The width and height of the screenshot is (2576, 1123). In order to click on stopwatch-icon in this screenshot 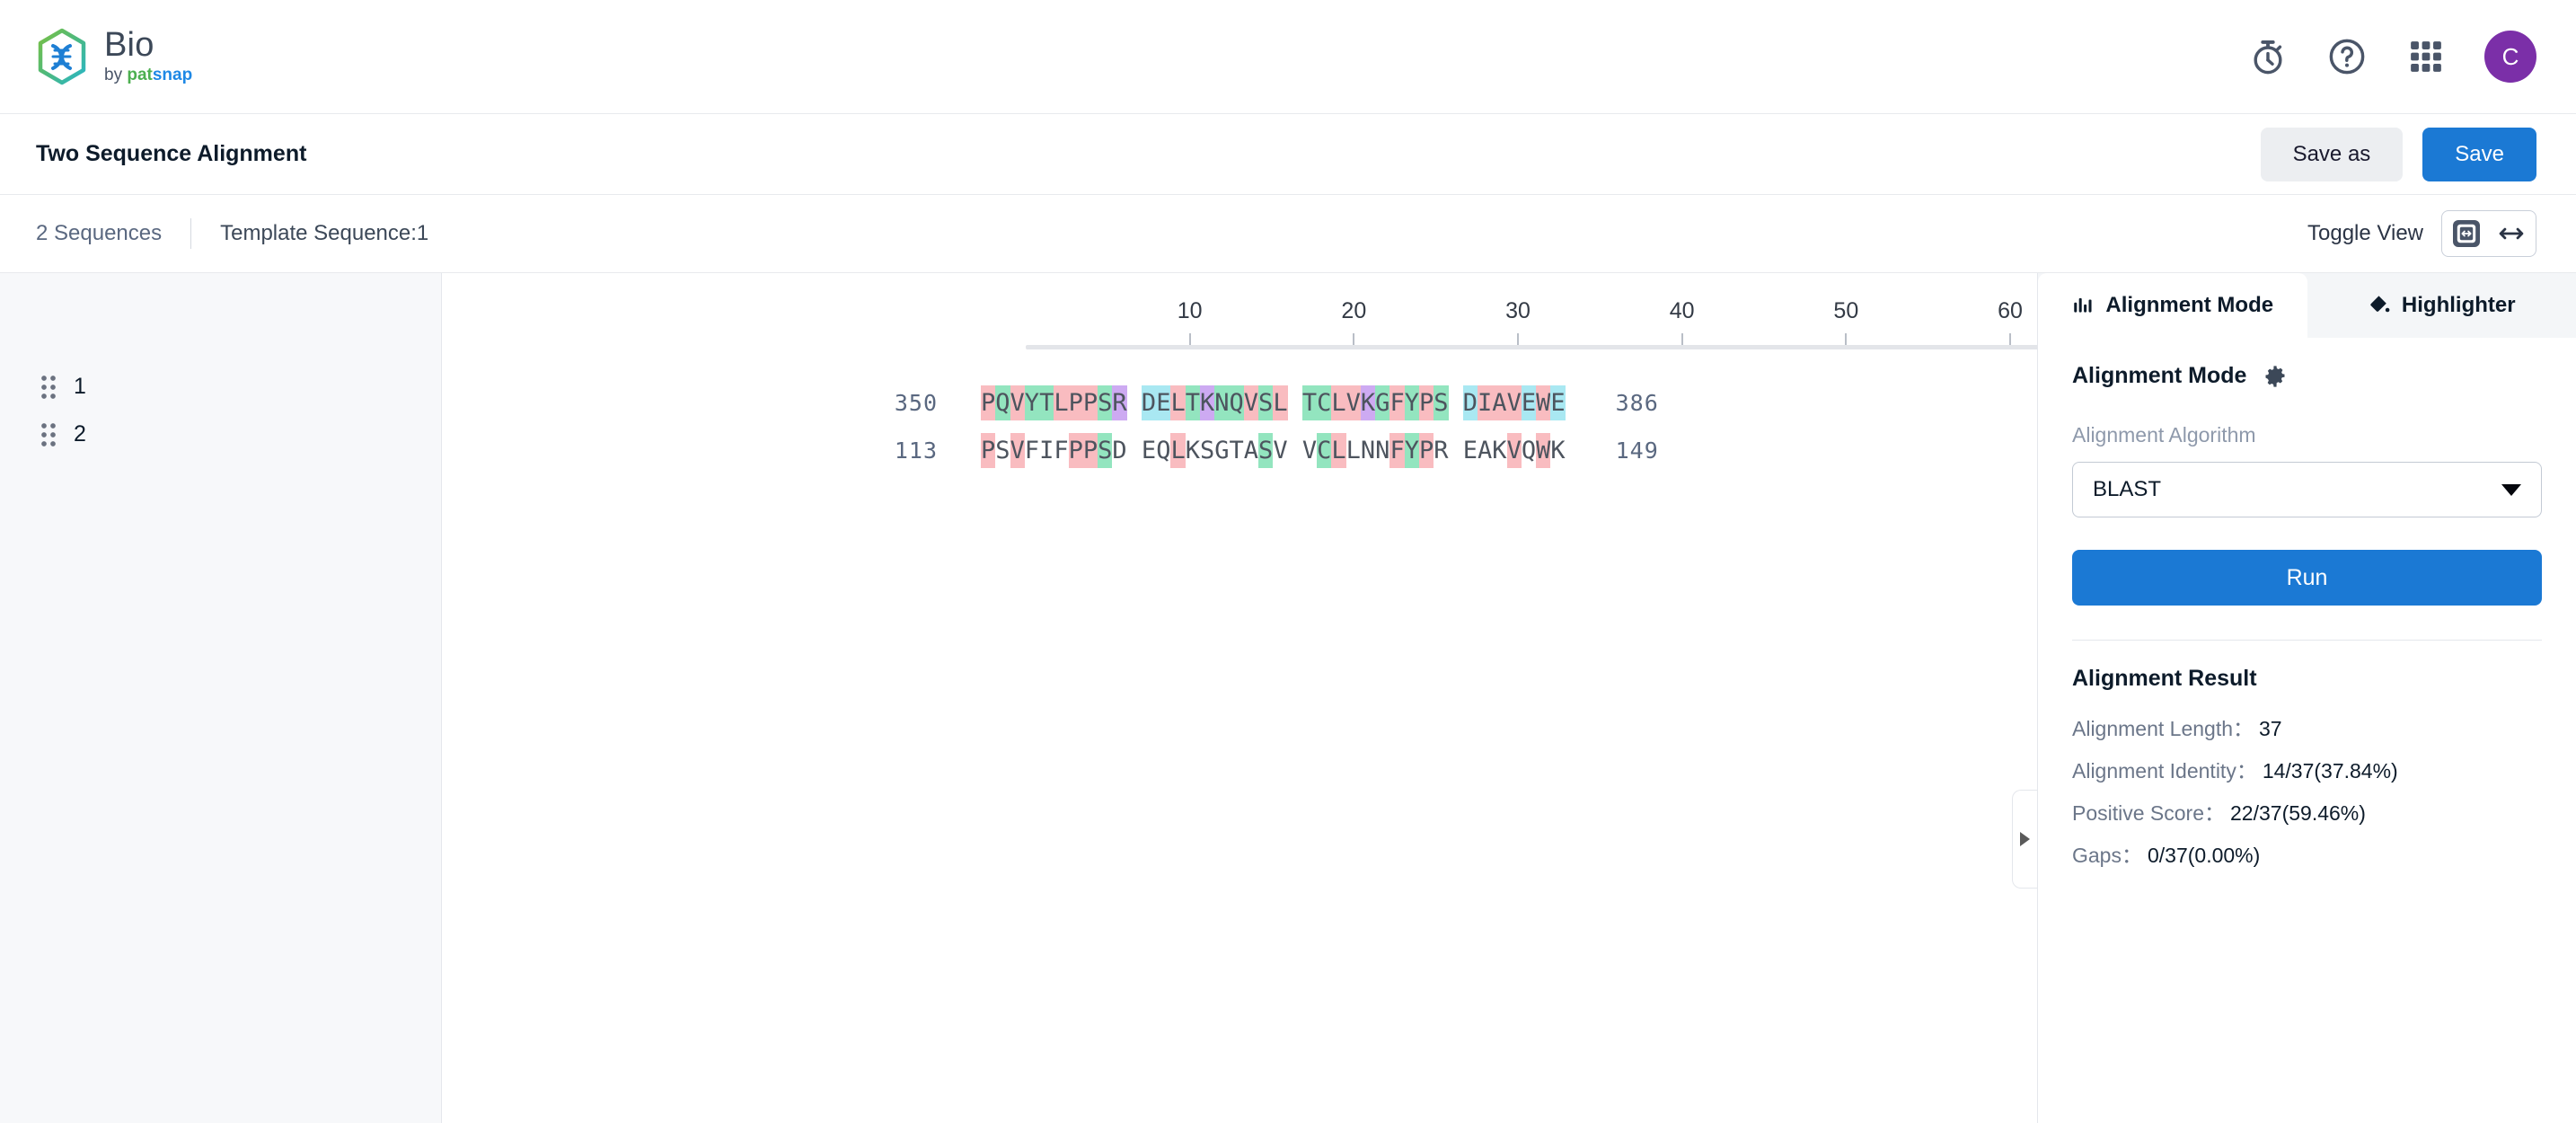, I will do `click(2268, 56)`.